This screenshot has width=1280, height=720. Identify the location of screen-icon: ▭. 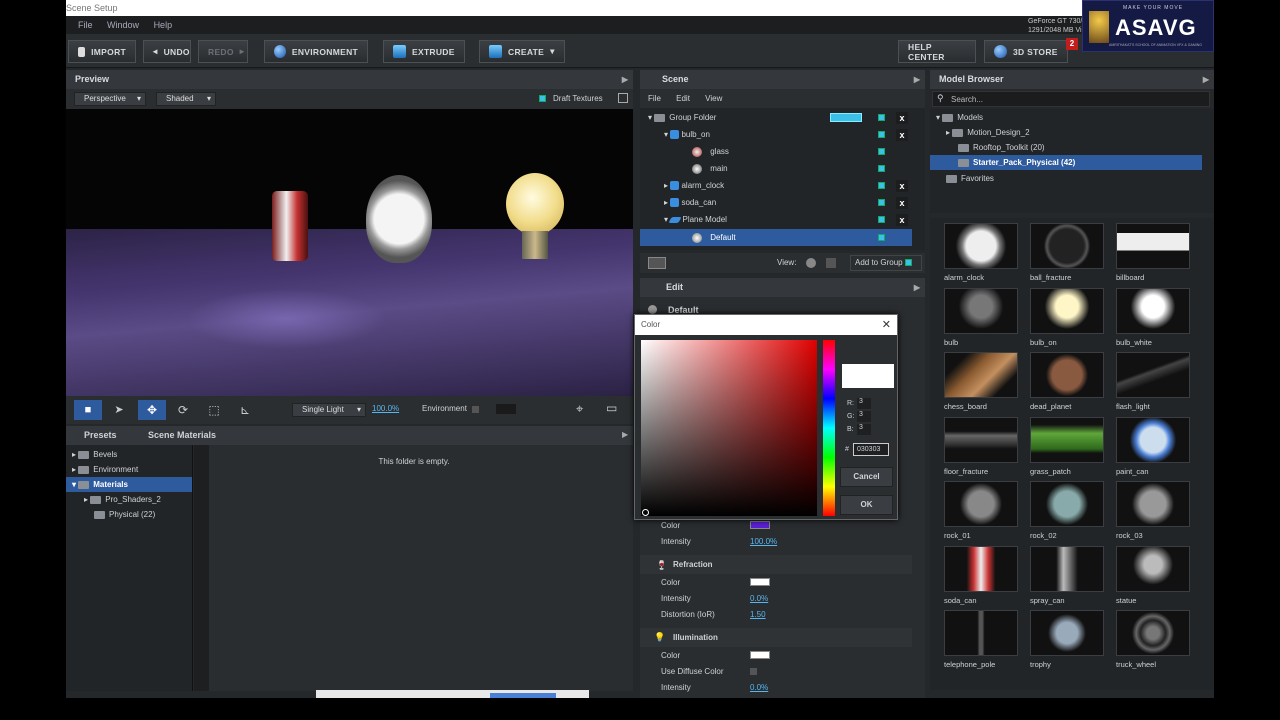
(611, 408).